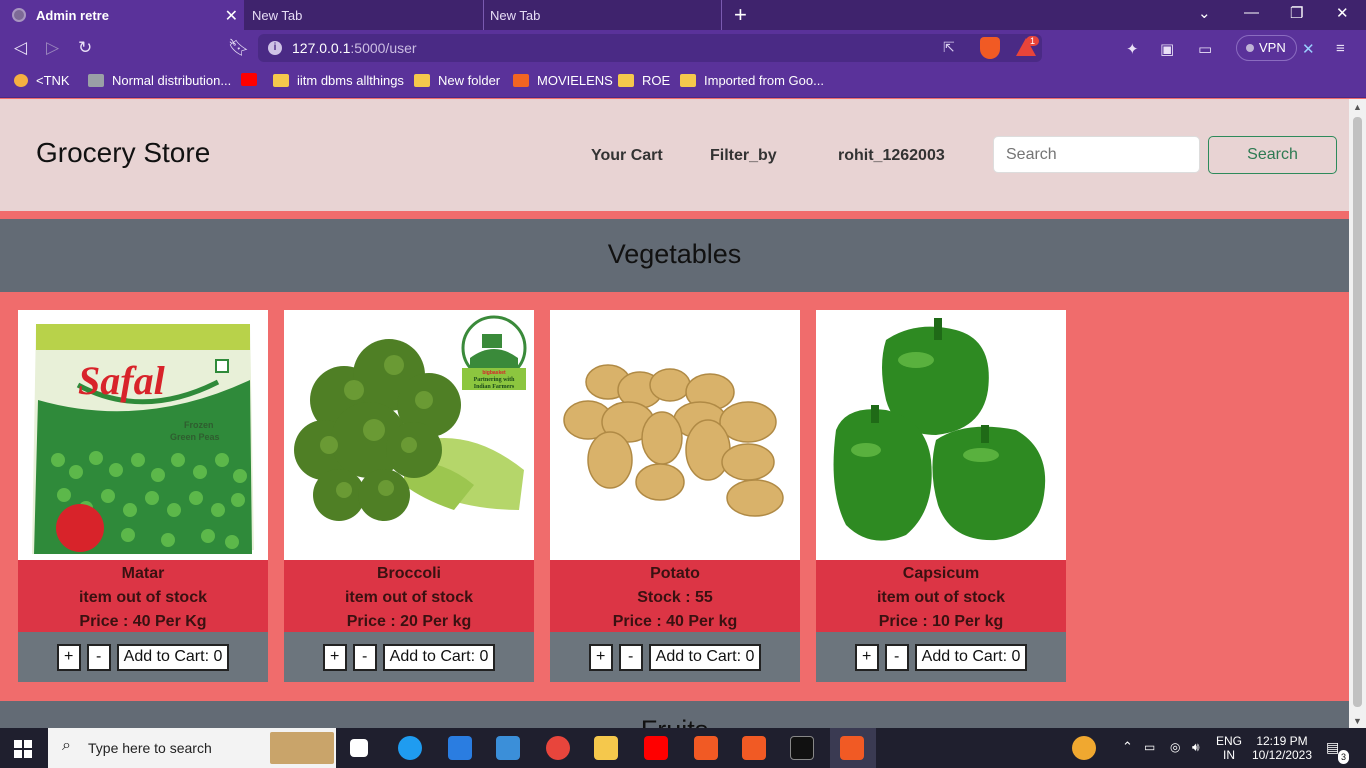 This screenshot has width=1366, height=768. Describe the element at coordinates (949, 47) in the screenshot. I see `share-icon: ⇱` at that location.